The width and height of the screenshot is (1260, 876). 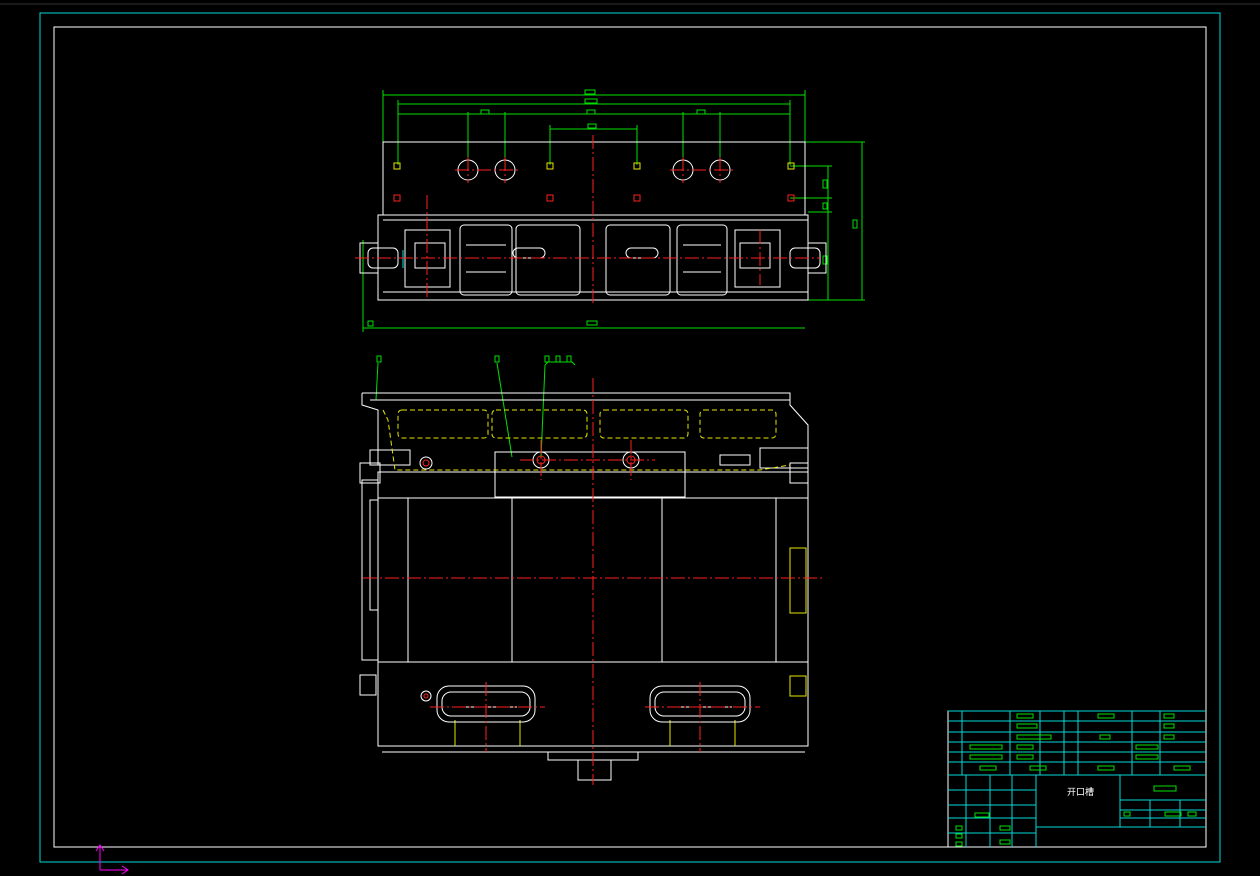 I want to click on drawing-name: 开口槽, so click(x=1080, y=792).